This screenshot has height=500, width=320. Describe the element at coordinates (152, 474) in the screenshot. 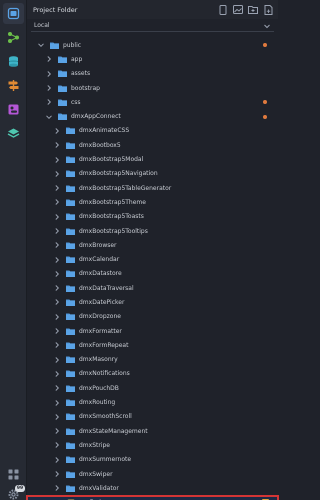

I see `tree-folder-row: dmxSwiper` at that location.